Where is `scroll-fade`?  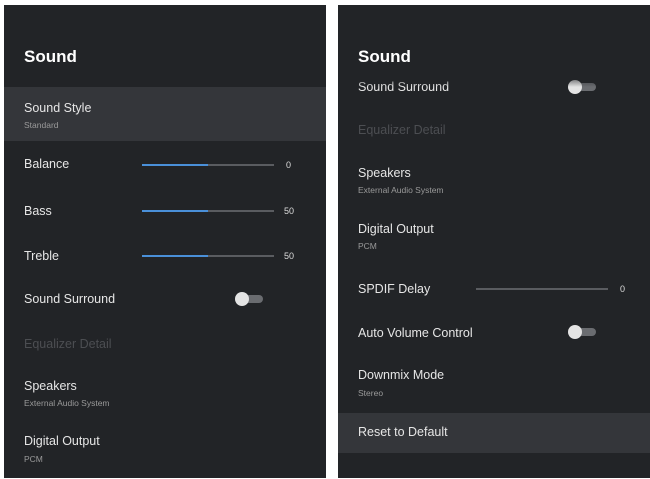
scroll-fade is located at coordinates (494, 80).